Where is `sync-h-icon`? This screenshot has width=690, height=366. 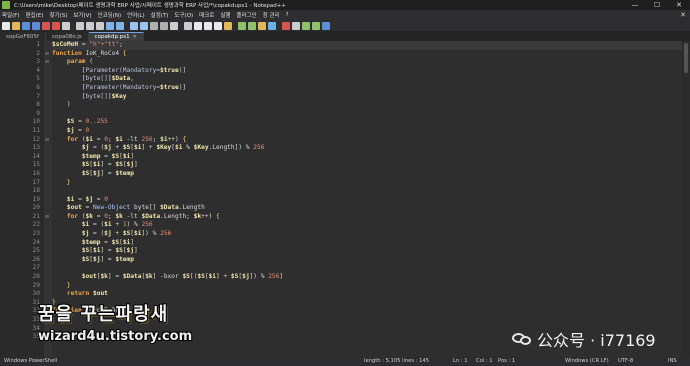 sync-h-icon is located at coordinates (188, 25).